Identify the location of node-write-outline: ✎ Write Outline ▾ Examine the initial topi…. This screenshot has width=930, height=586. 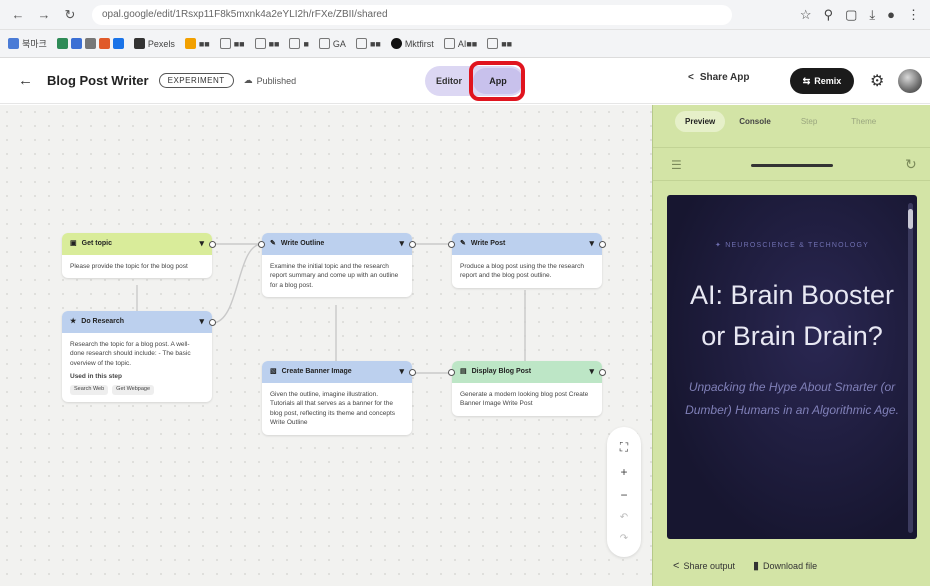
(337, 265).